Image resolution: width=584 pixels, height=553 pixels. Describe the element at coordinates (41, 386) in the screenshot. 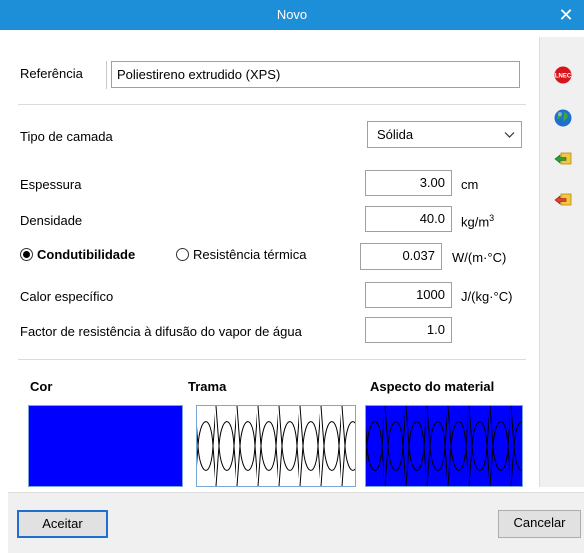

I see `cor-title: Cor` at that location.